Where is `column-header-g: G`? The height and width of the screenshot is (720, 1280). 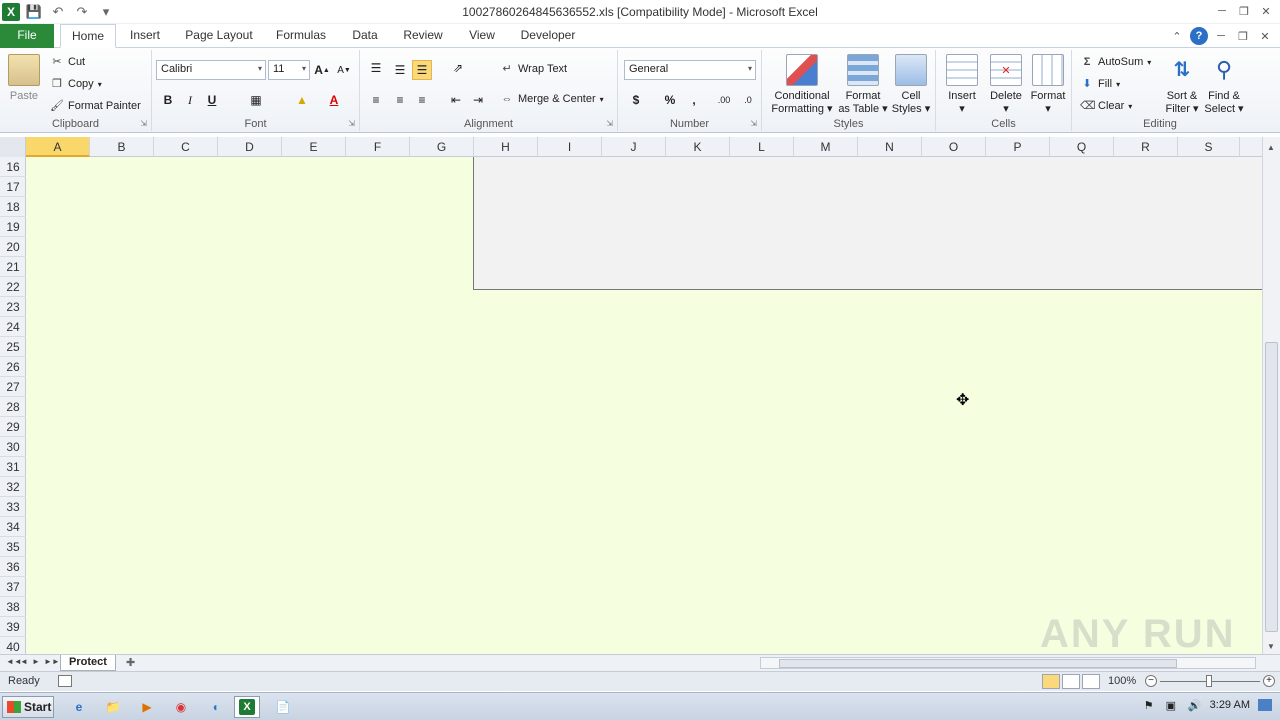 column-header-g: G is located at coordinates (442, 147).